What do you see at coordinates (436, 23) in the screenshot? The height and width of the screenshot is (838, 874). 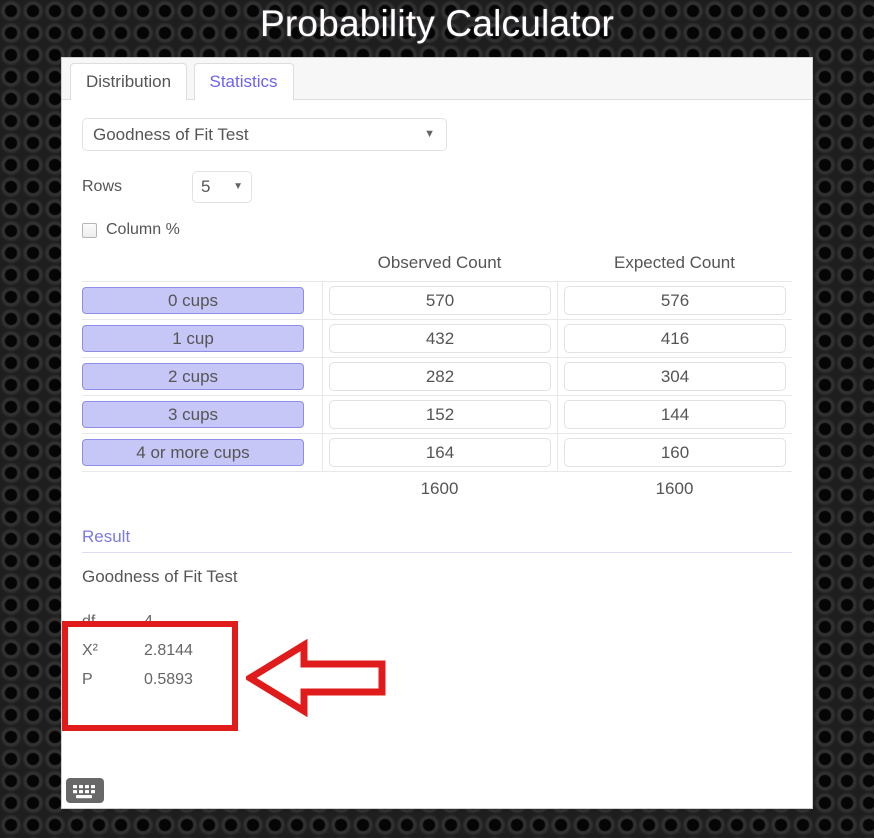 I see `page-title: Probability Calculator` at bounding box center [436, 23].